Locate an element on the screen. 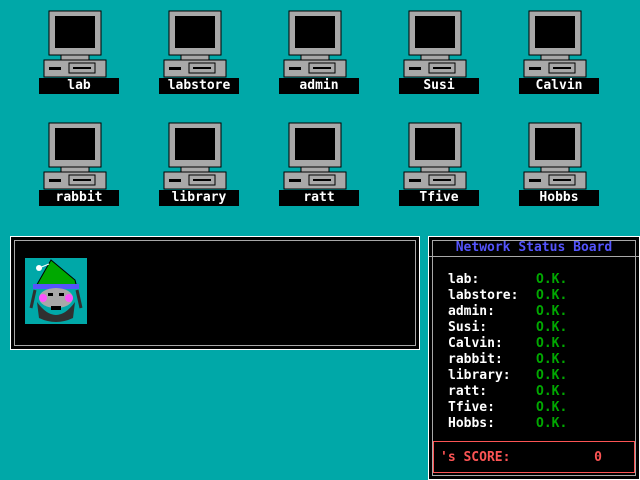  computer-labstore: labstore is located at coordinates (199, 52).